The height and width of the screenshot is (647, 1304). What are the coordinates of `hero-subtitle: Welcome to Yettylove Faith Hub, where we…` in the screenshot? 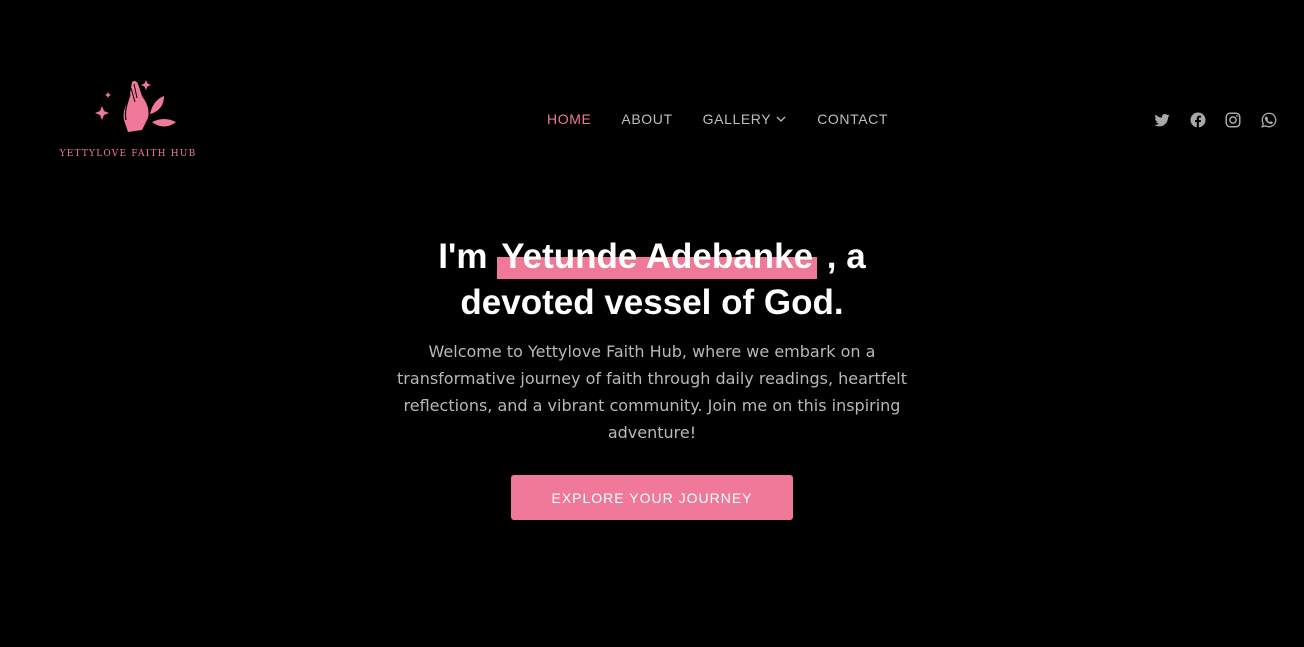 It's located at (652, 392).